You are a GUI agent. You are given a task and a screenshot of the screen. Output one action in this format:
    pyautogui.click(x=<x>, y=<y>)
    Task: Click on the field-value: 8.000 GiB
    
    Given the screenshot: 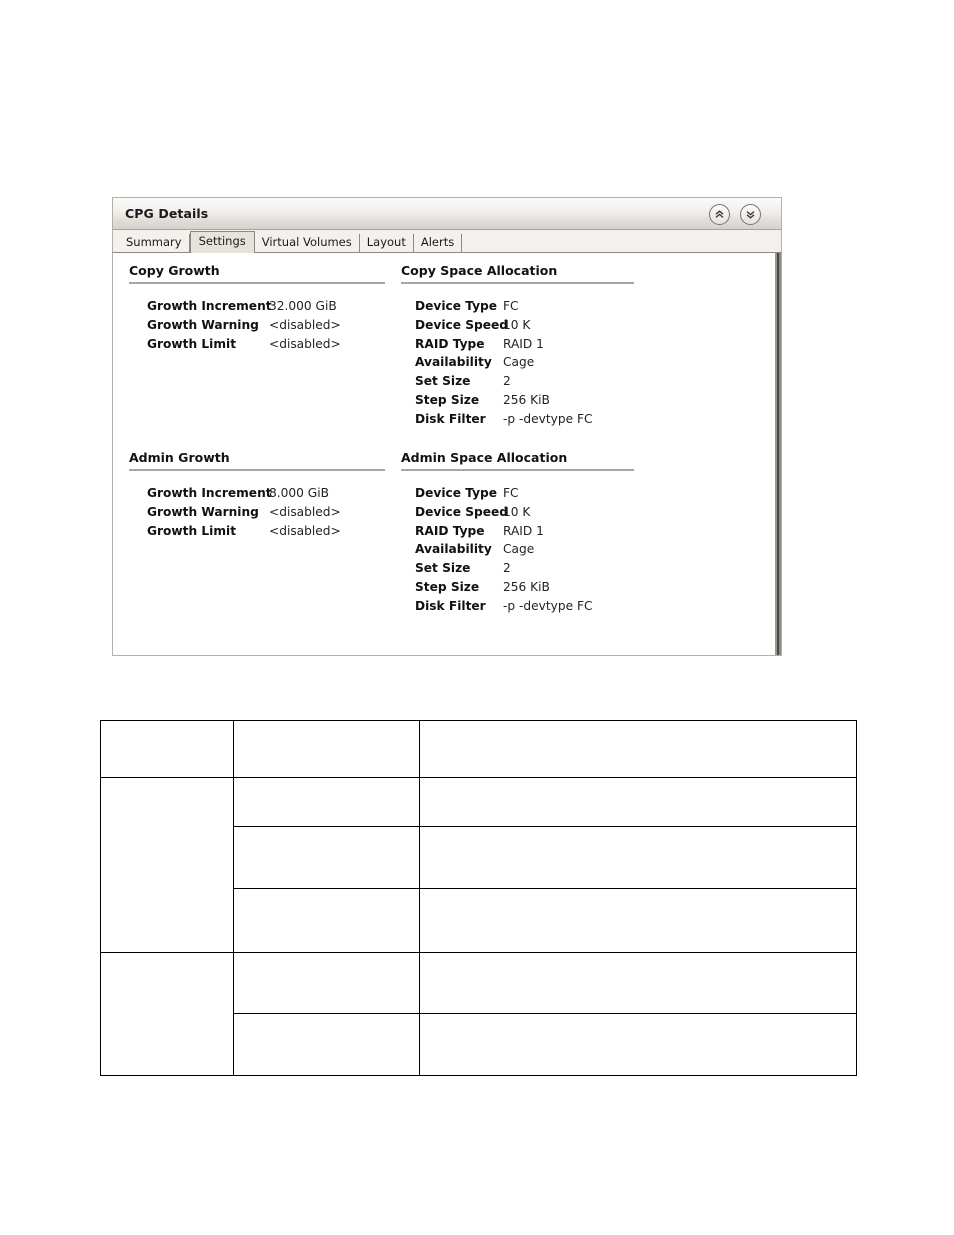 What is the action you would take?
    pyautogui.click(x=299, y=493)
    